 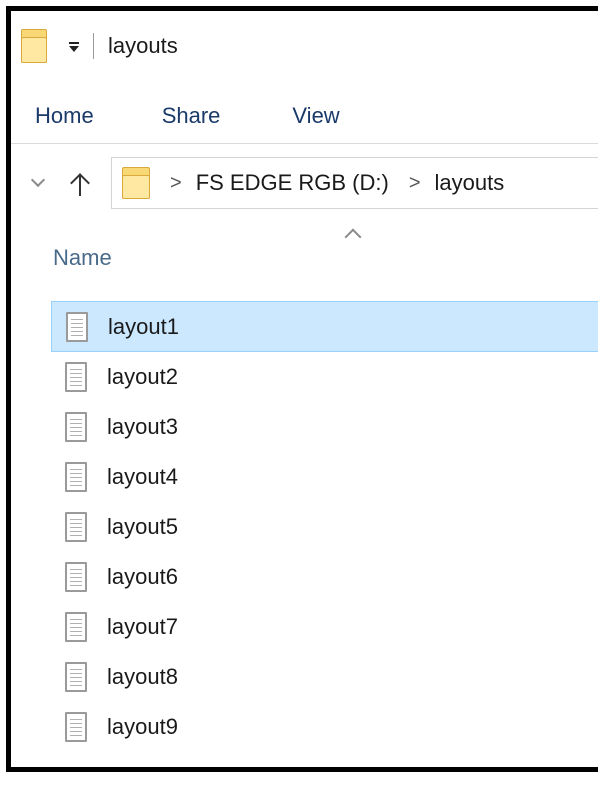 I want to click on file-name: layout2, so click(x=142, y=376).